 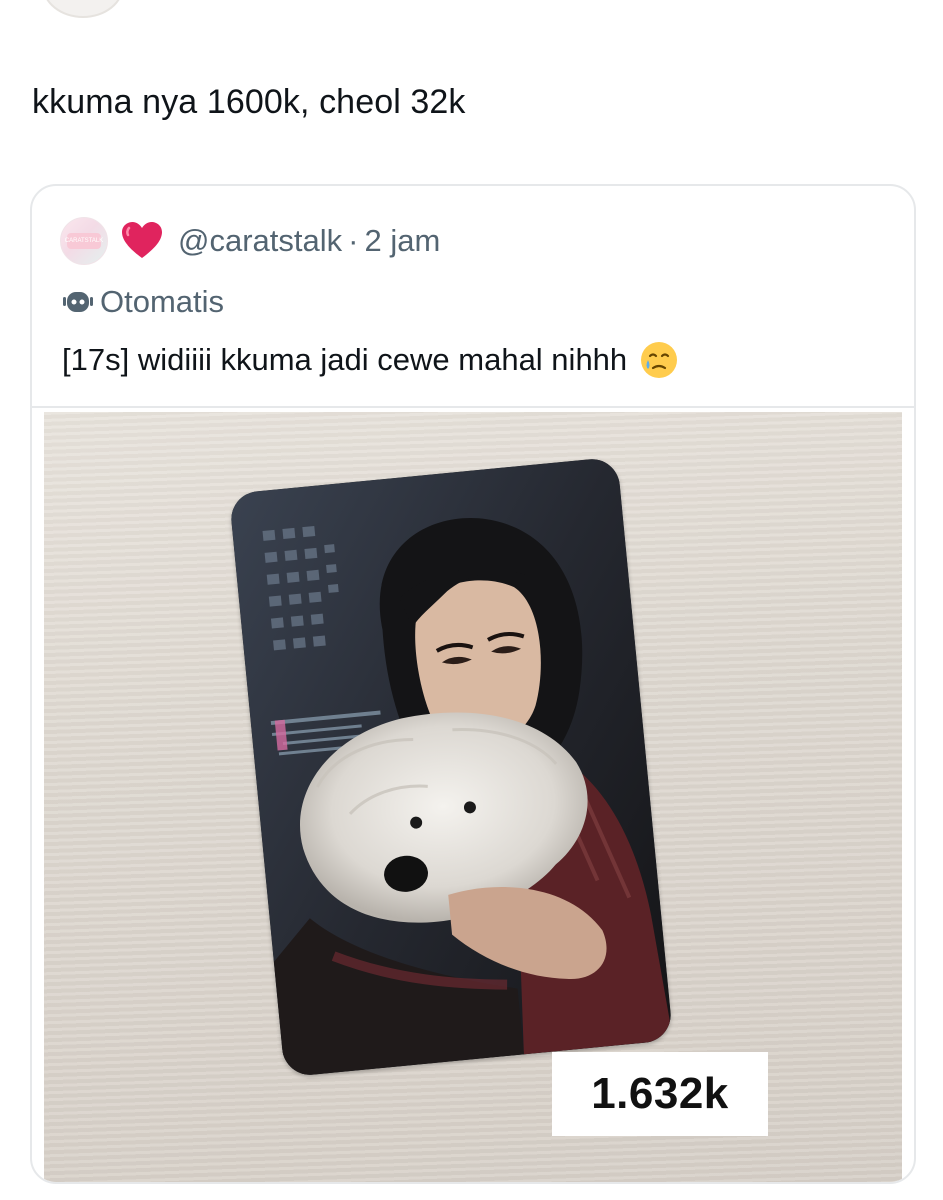 I want to click on face-holding-back-tears-icon, so click(x=659, y=360).